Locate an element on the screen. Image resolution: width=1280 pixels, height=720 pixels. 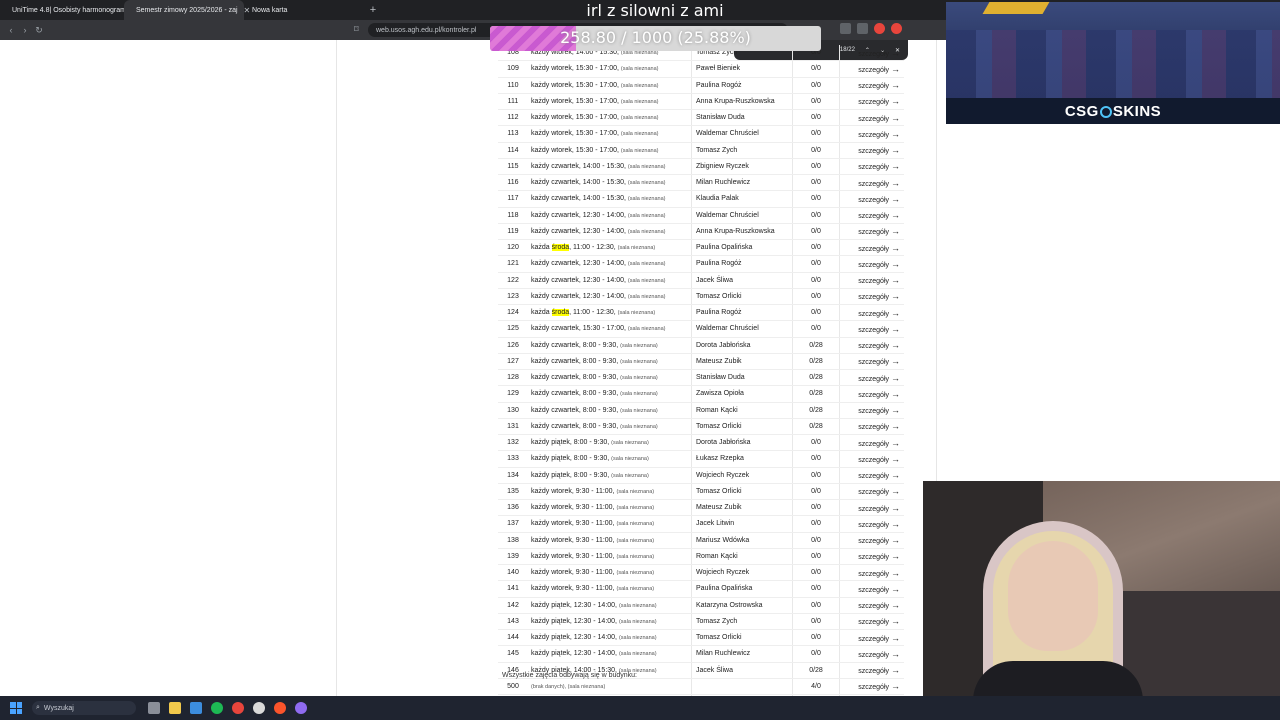
spotify-icon is located at coordinates (217, 708).